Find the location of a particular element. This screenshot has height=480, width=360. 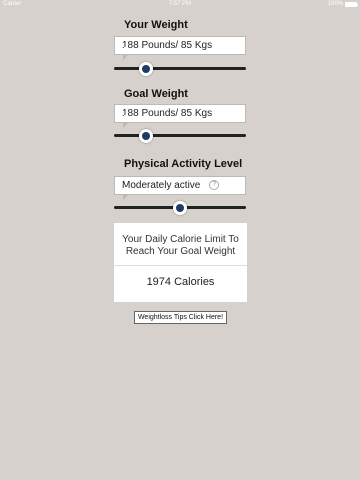

goal-weight-slider is located at coordinates (180, 136).